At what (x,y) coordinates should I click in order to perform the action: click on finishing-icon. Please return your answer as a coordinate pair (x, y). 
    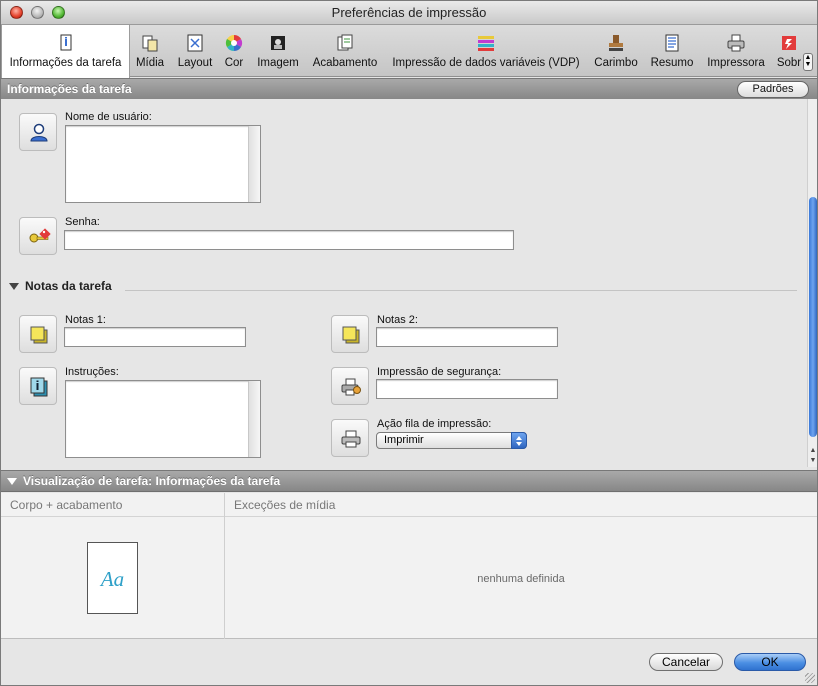
    Looking at the image, I should click on (345, 42).